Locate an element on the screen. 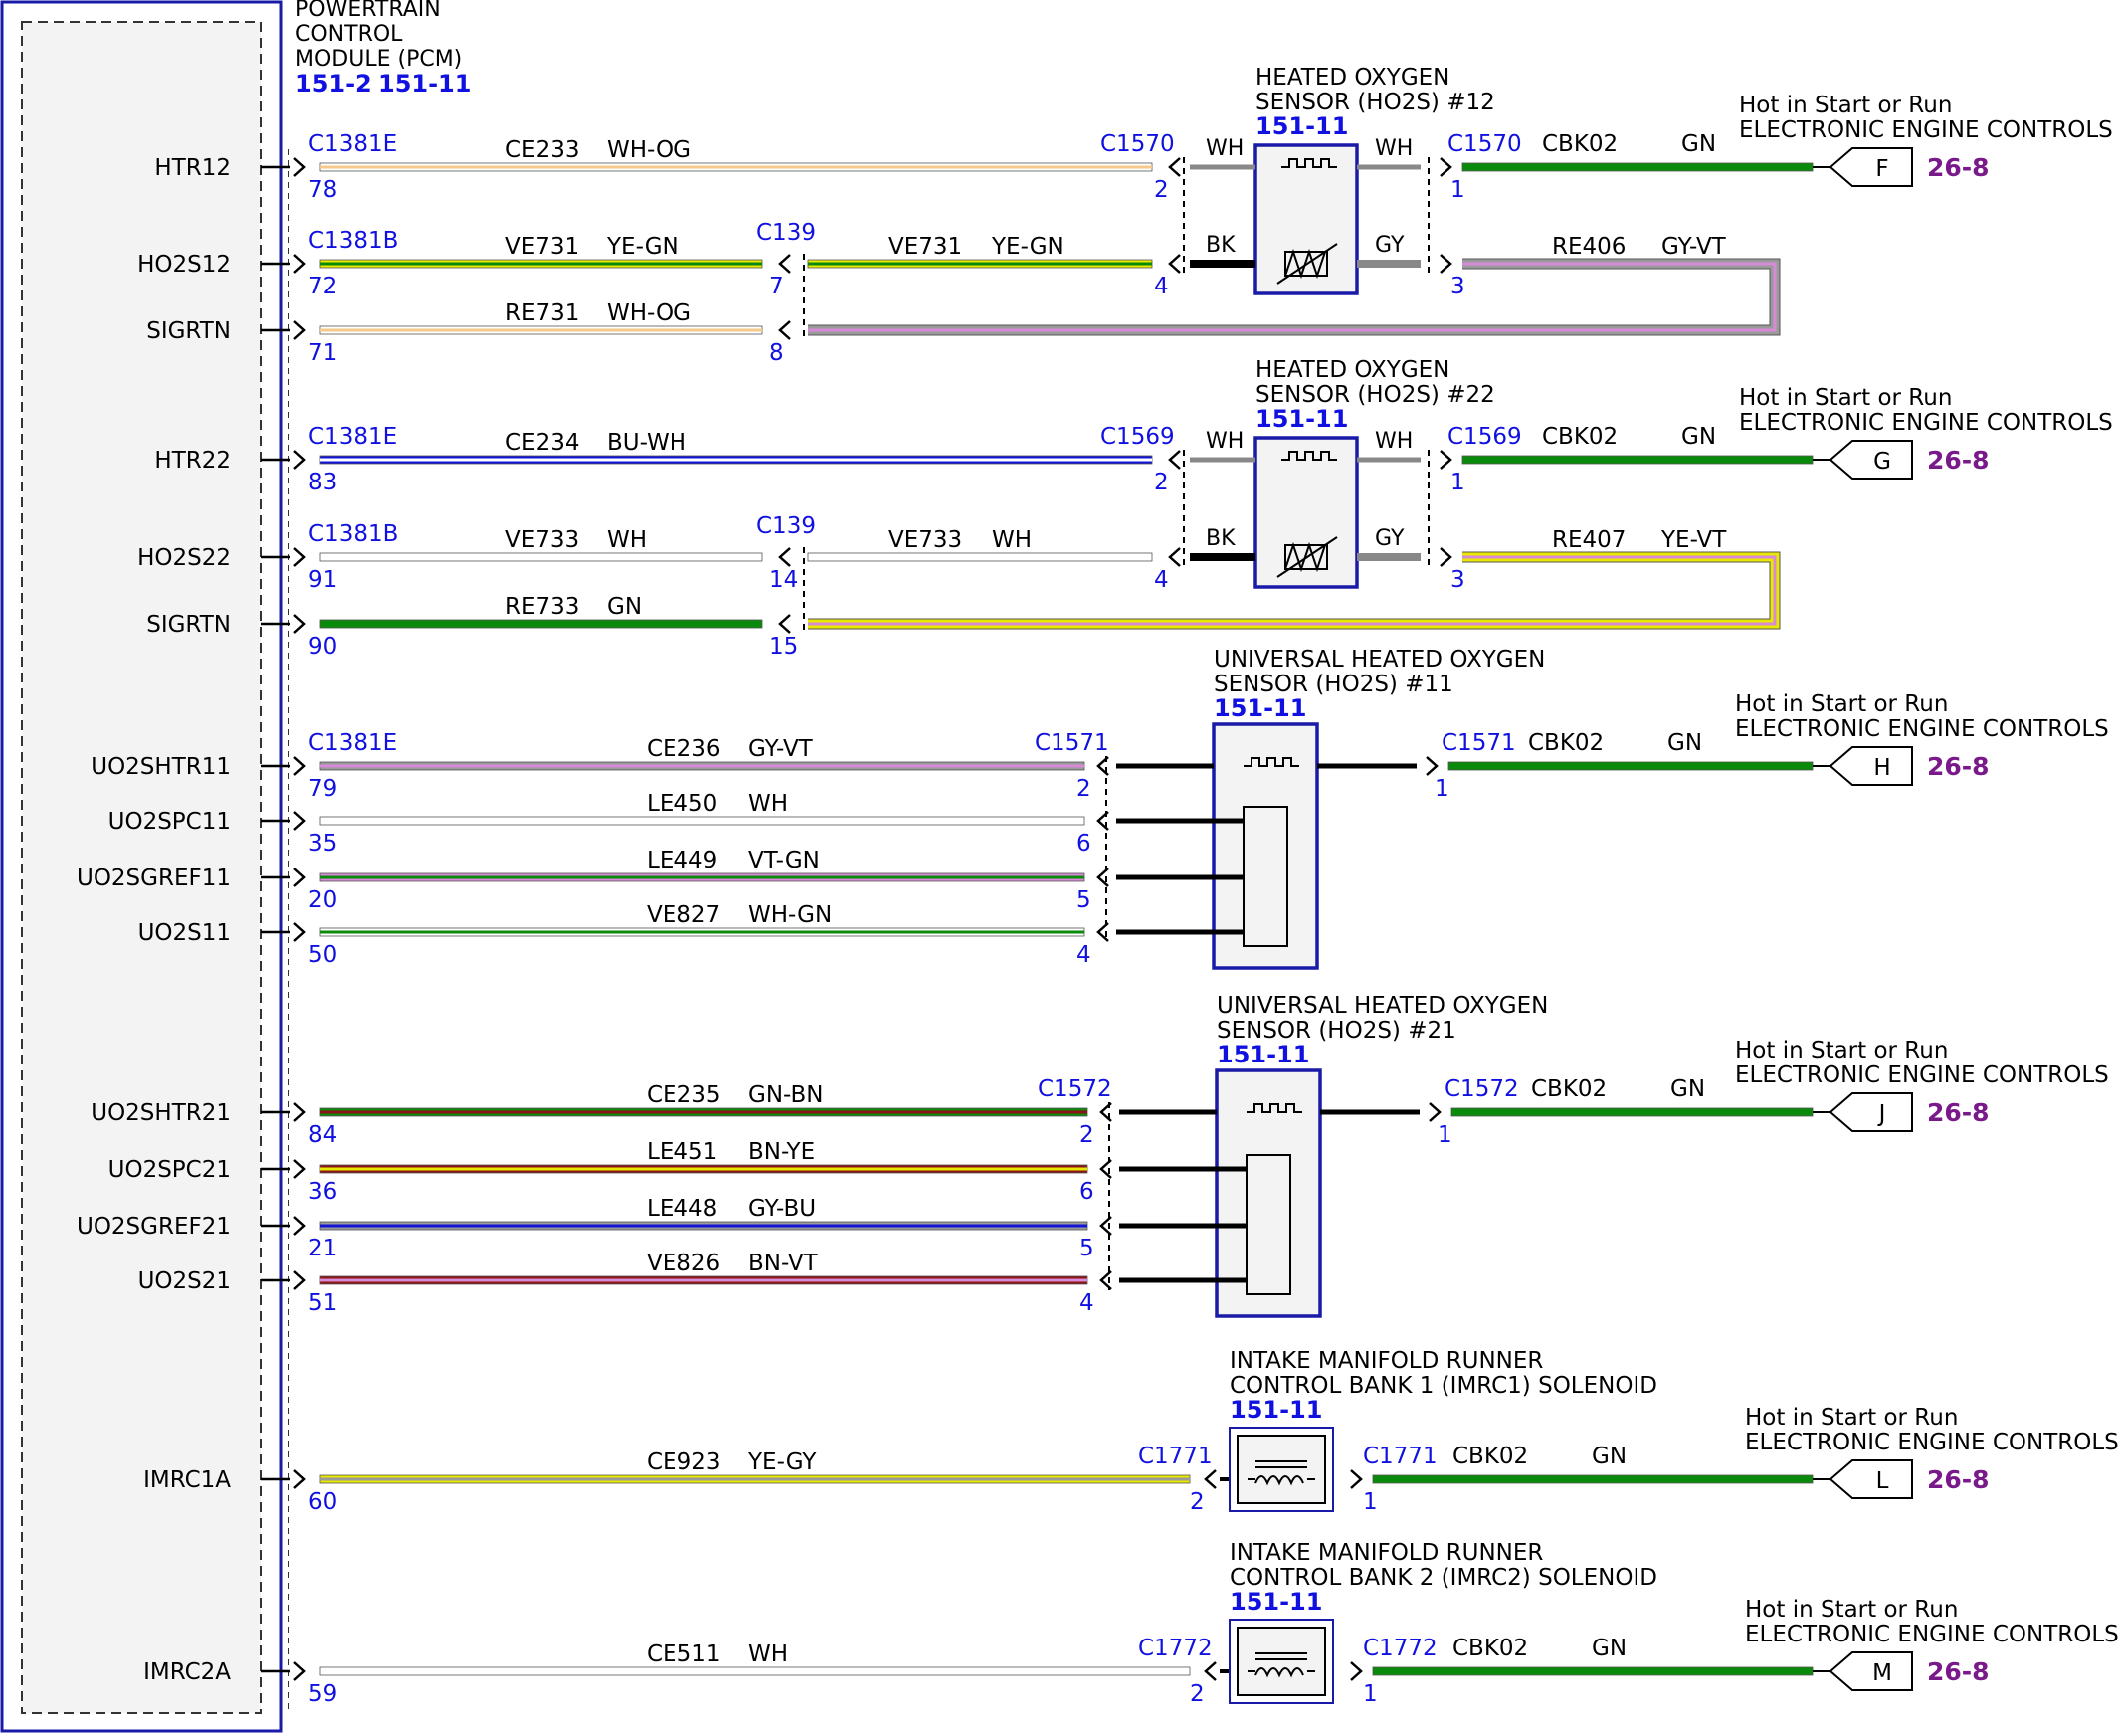 The width and height of the screenshot is (2119, 1736). sensor-connector-id: C1772 is located at coordinates (1175, 1648).